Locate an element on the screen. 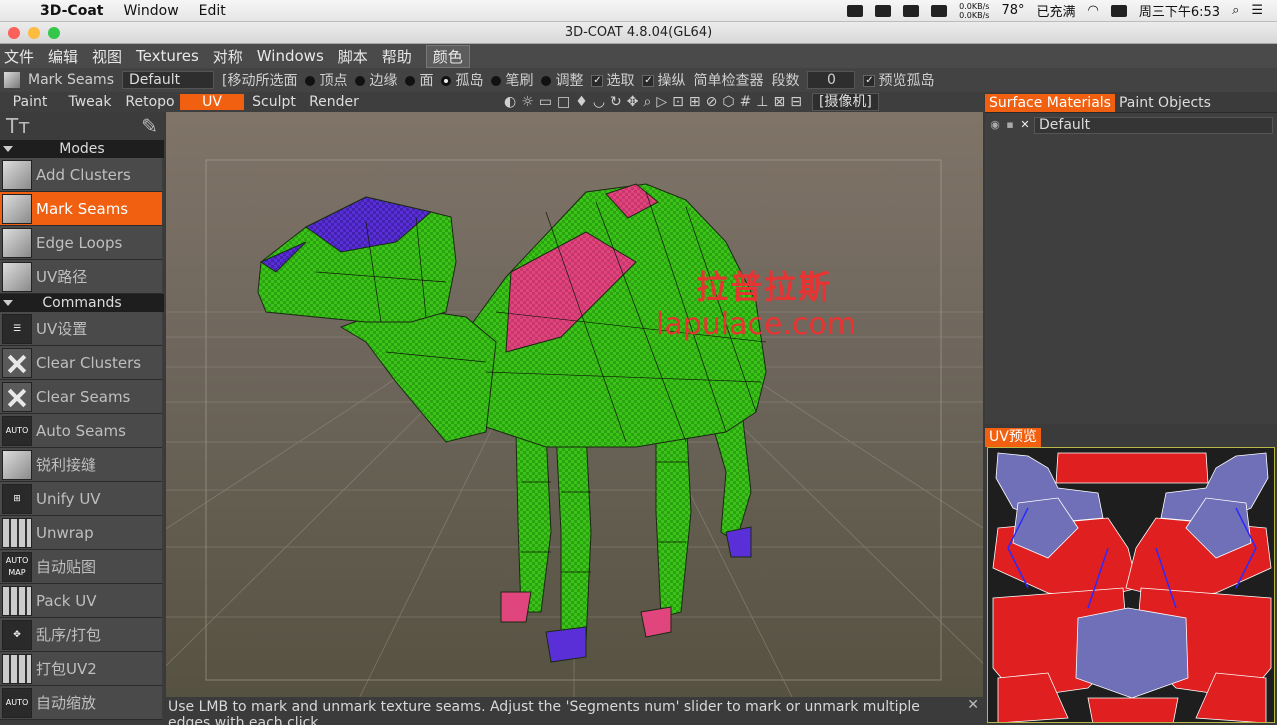 This screenshot has width=1277, height=725. mac-app-name: 3D-Coat is located at coordinates (71, 11).